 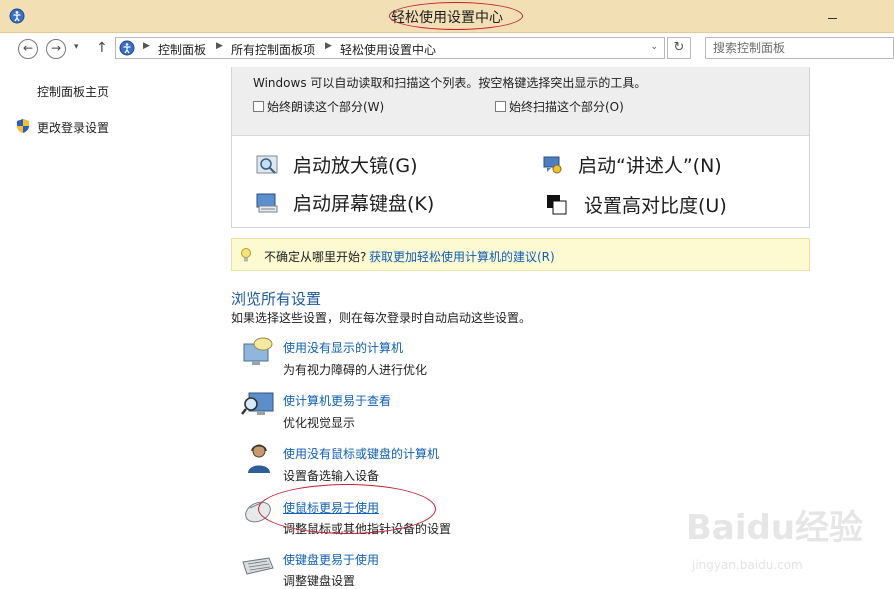 What do you see at coordinates (364, 204) in the screenshot?
I see `start-onscreen-keyboard-label: 启动屏幕键盘(K)` at bounding box center [364, 204].